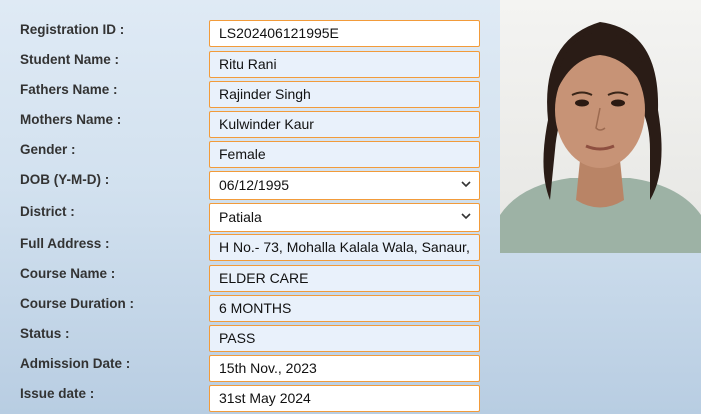 The width and height of the screenshot is (701, 414). I want to click on admission-date-label: Admission Date :, so click(75, 363).